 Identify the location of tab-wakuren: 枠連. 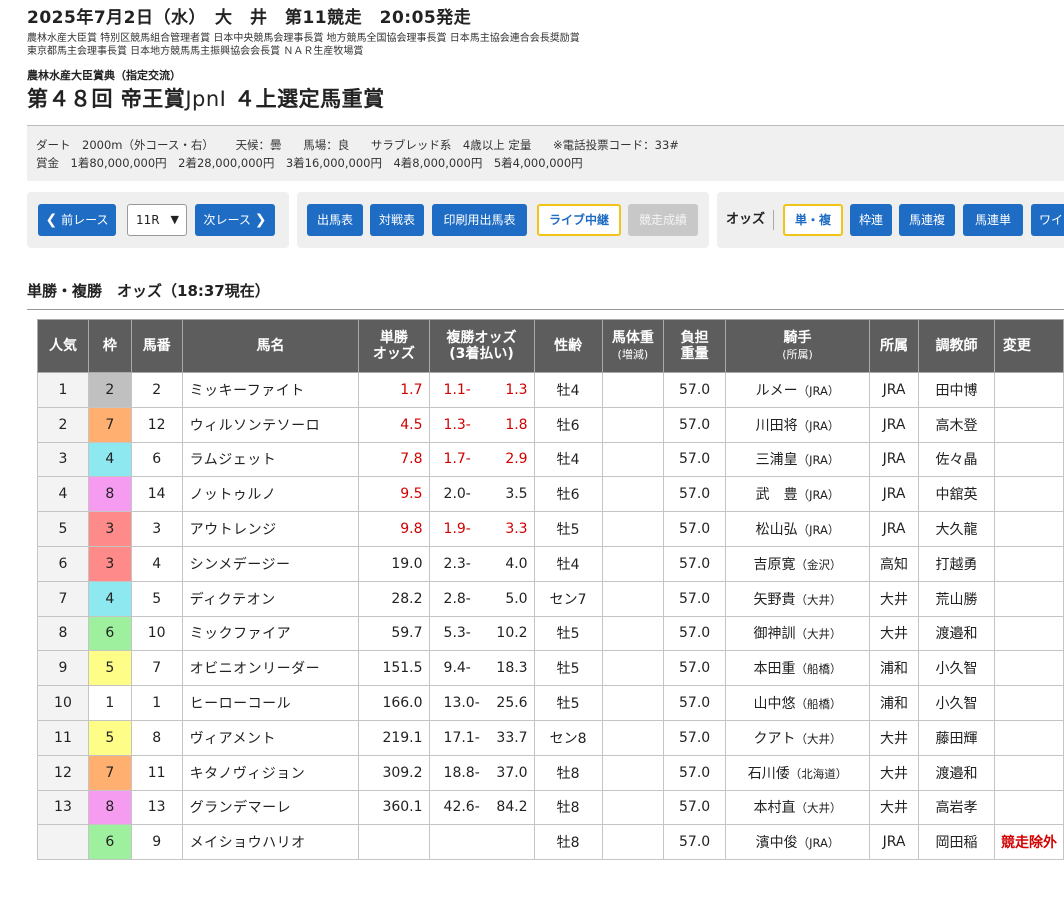
(871, 220).